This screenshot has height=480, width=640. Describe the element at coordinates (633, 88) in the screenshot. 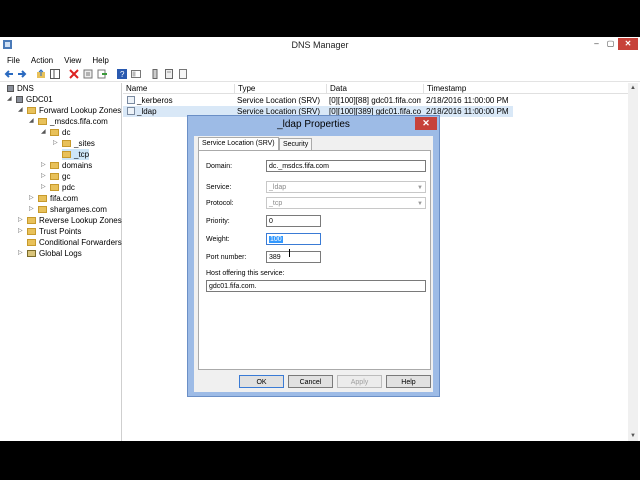

I see `scroll-up-icon: ▲` at that location.